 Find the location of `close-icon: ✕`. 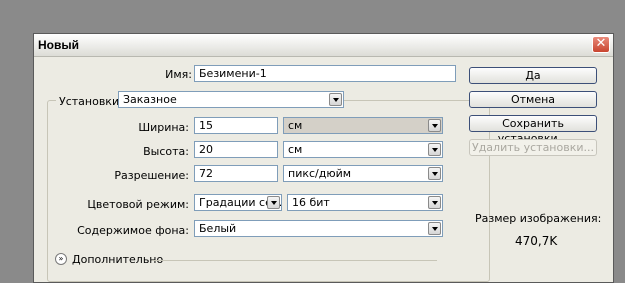

close-icon: ✕ is located at coordinates (601, 43).